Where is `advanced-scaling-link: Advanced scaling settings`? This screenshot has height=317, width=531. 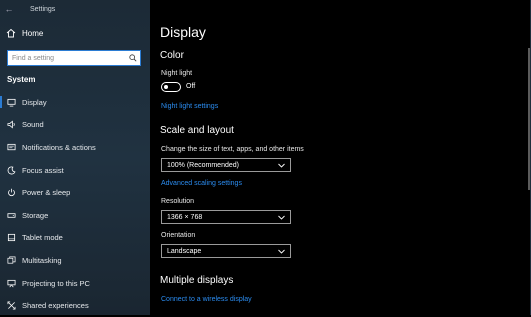 advanced-scaling-link: Advanced scaling settings is located at coordinates (201, 183).